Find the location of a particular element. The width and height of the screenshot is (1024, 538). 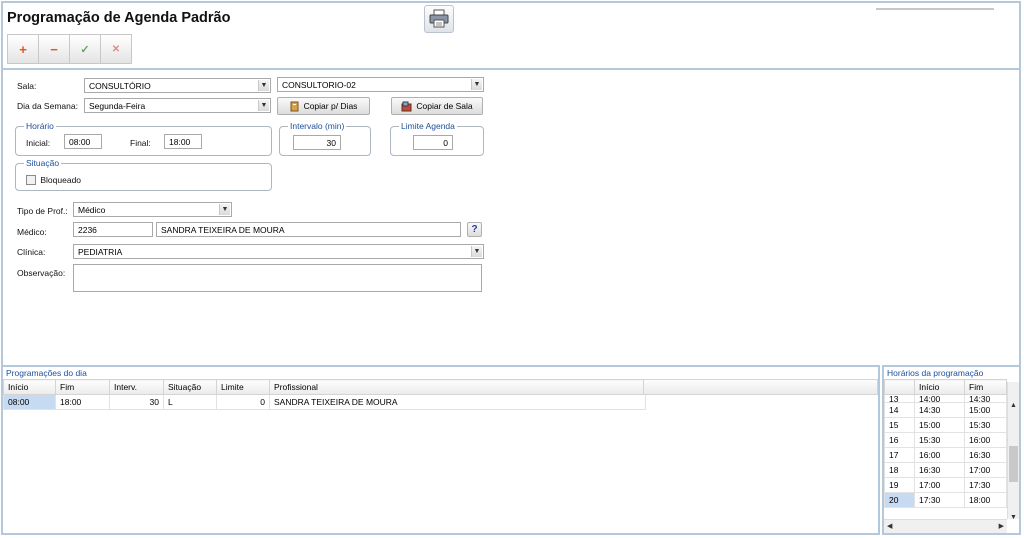

cell-fim: 16:00 is located at coordinates (985, 440).